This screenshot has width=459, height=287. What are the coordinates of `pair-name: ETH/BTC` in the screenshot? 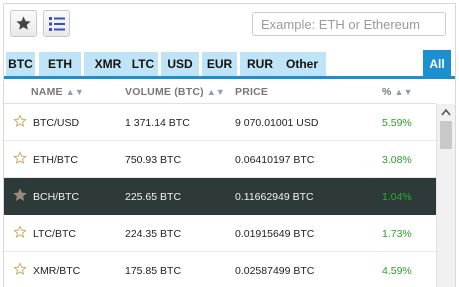 It's located at (55, 160).